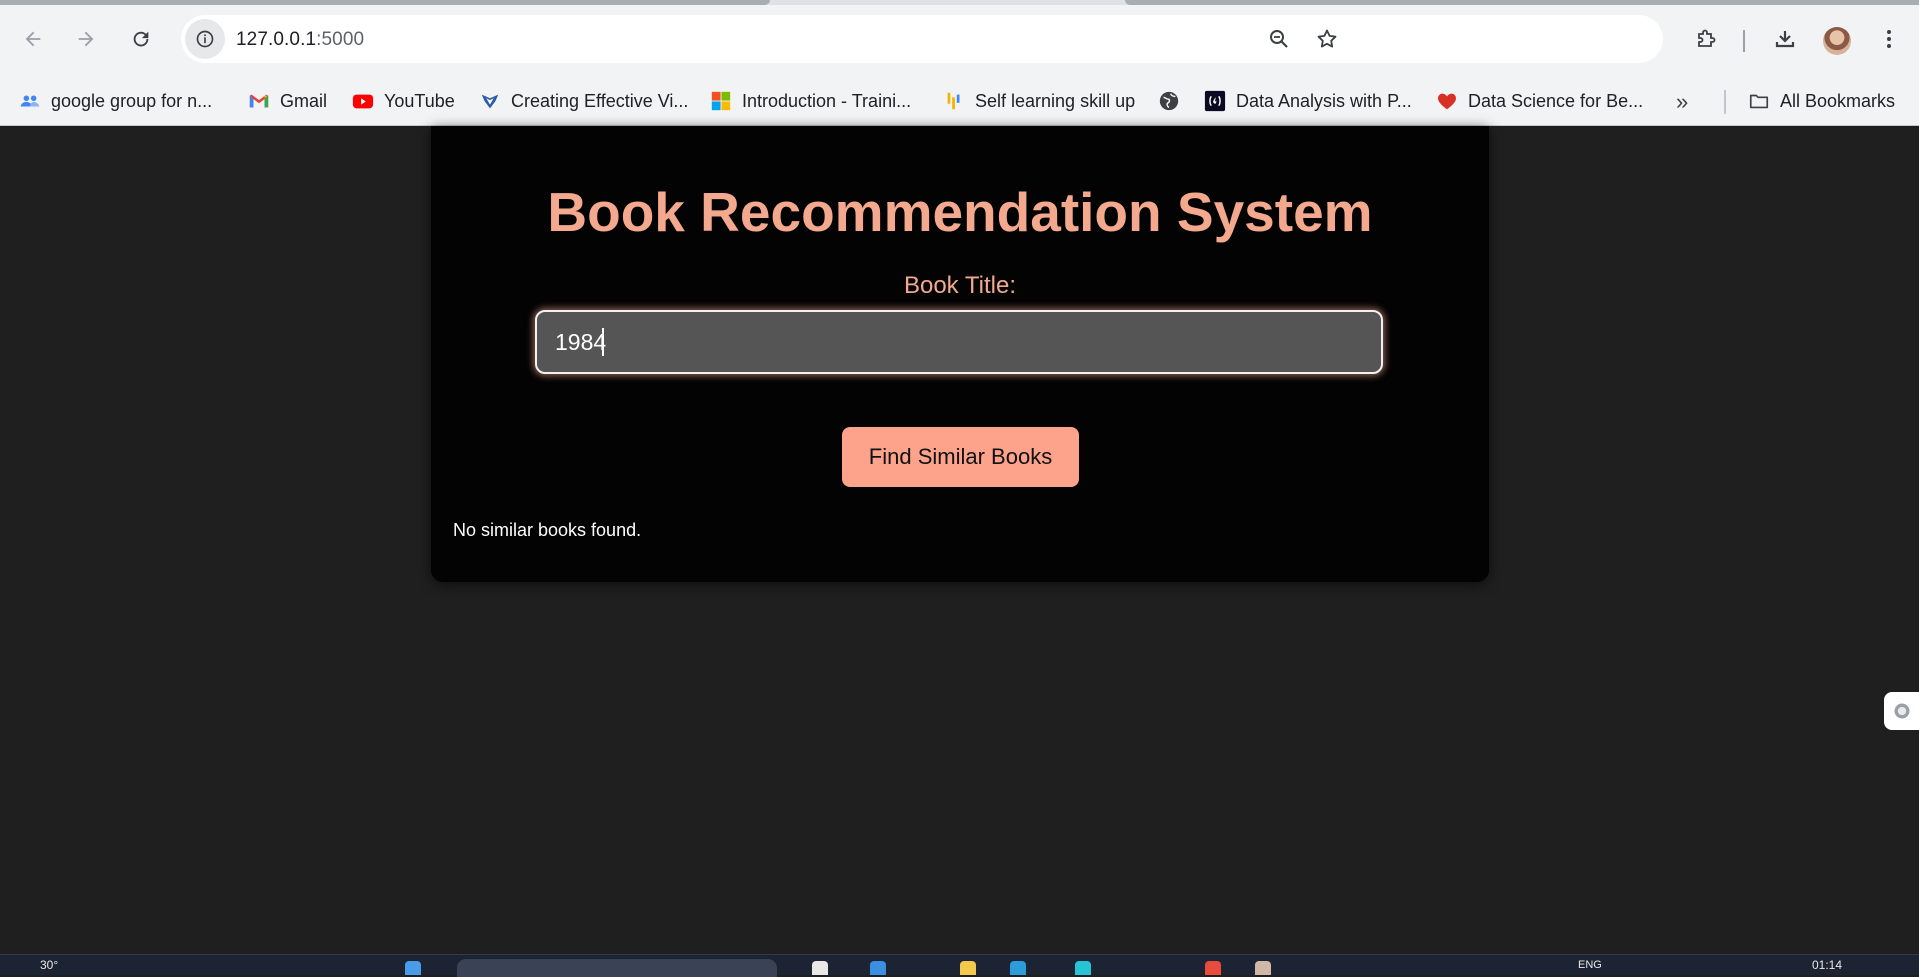 The width and height of the screenshot is (1919, 977). What do you see at coordinates (1759, 101) in the screenshot?
I see `folder-icon` at bounding box center [1759, 101].